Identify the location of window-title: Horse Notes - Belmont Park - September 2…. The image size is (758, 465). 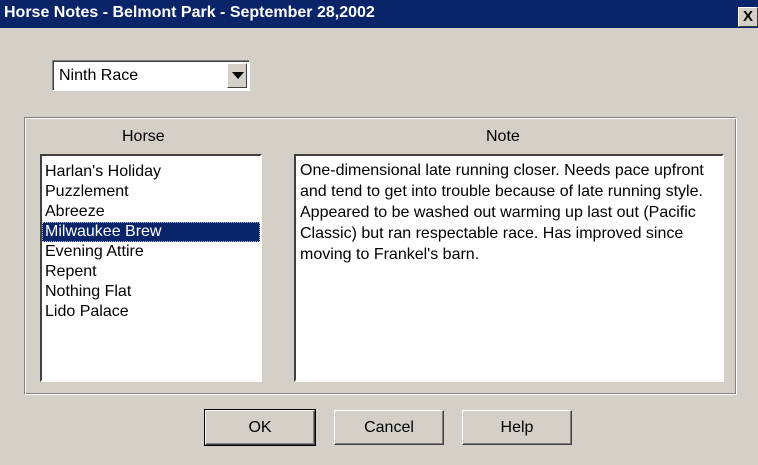
(189, 12).